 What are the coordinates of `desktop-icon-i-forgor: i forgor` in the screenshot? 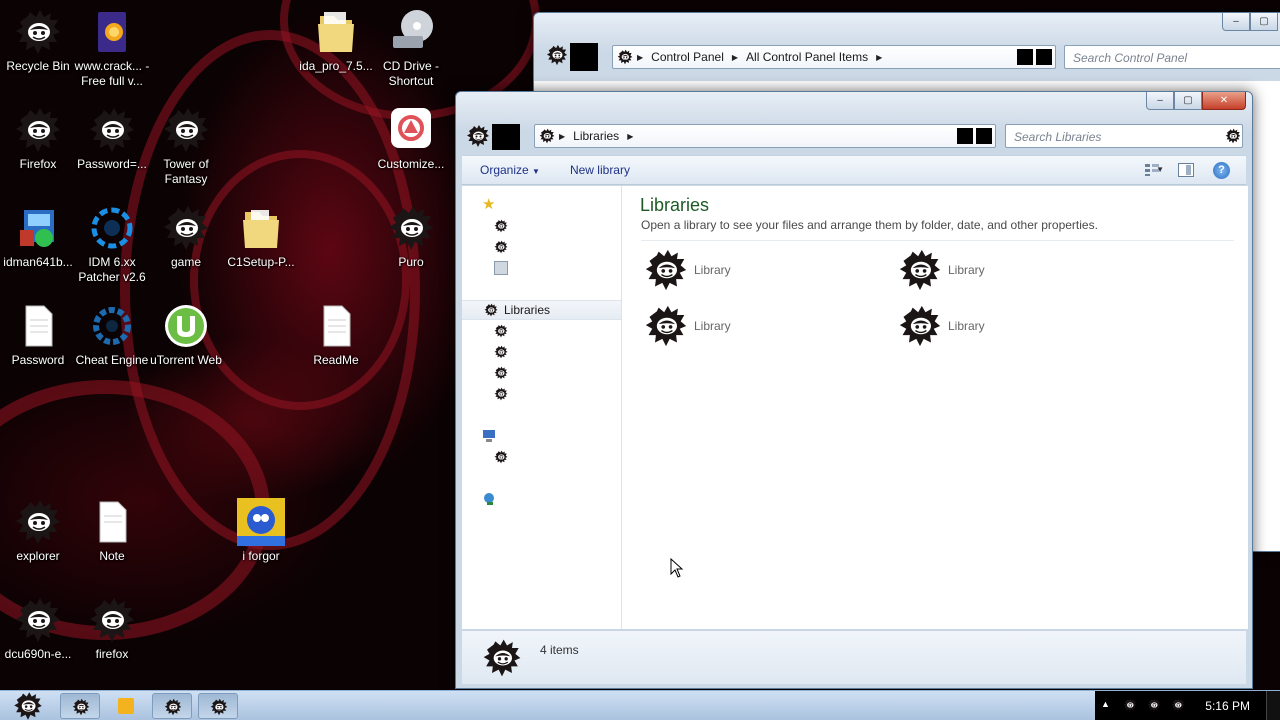 It's located at (261, 531).